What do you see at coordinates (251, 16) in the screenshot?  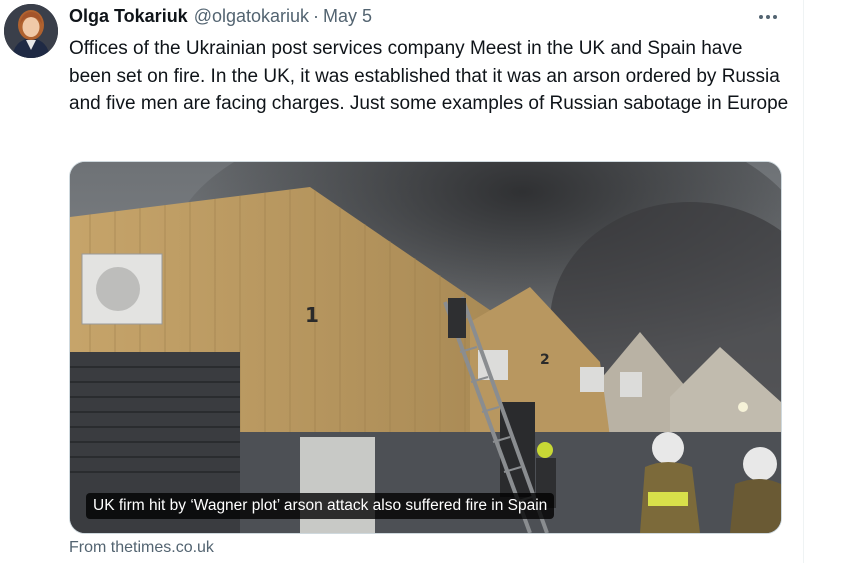 I see `author-handle: @olgatokariuk` at bounding box center [251, 16].